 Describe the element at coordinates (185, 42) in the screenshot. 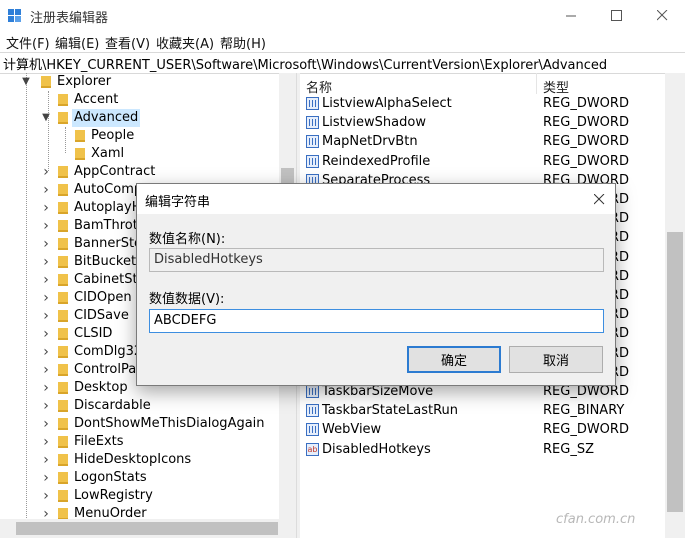

I see `menu-favorites: 收藏夹(A)` at that location.